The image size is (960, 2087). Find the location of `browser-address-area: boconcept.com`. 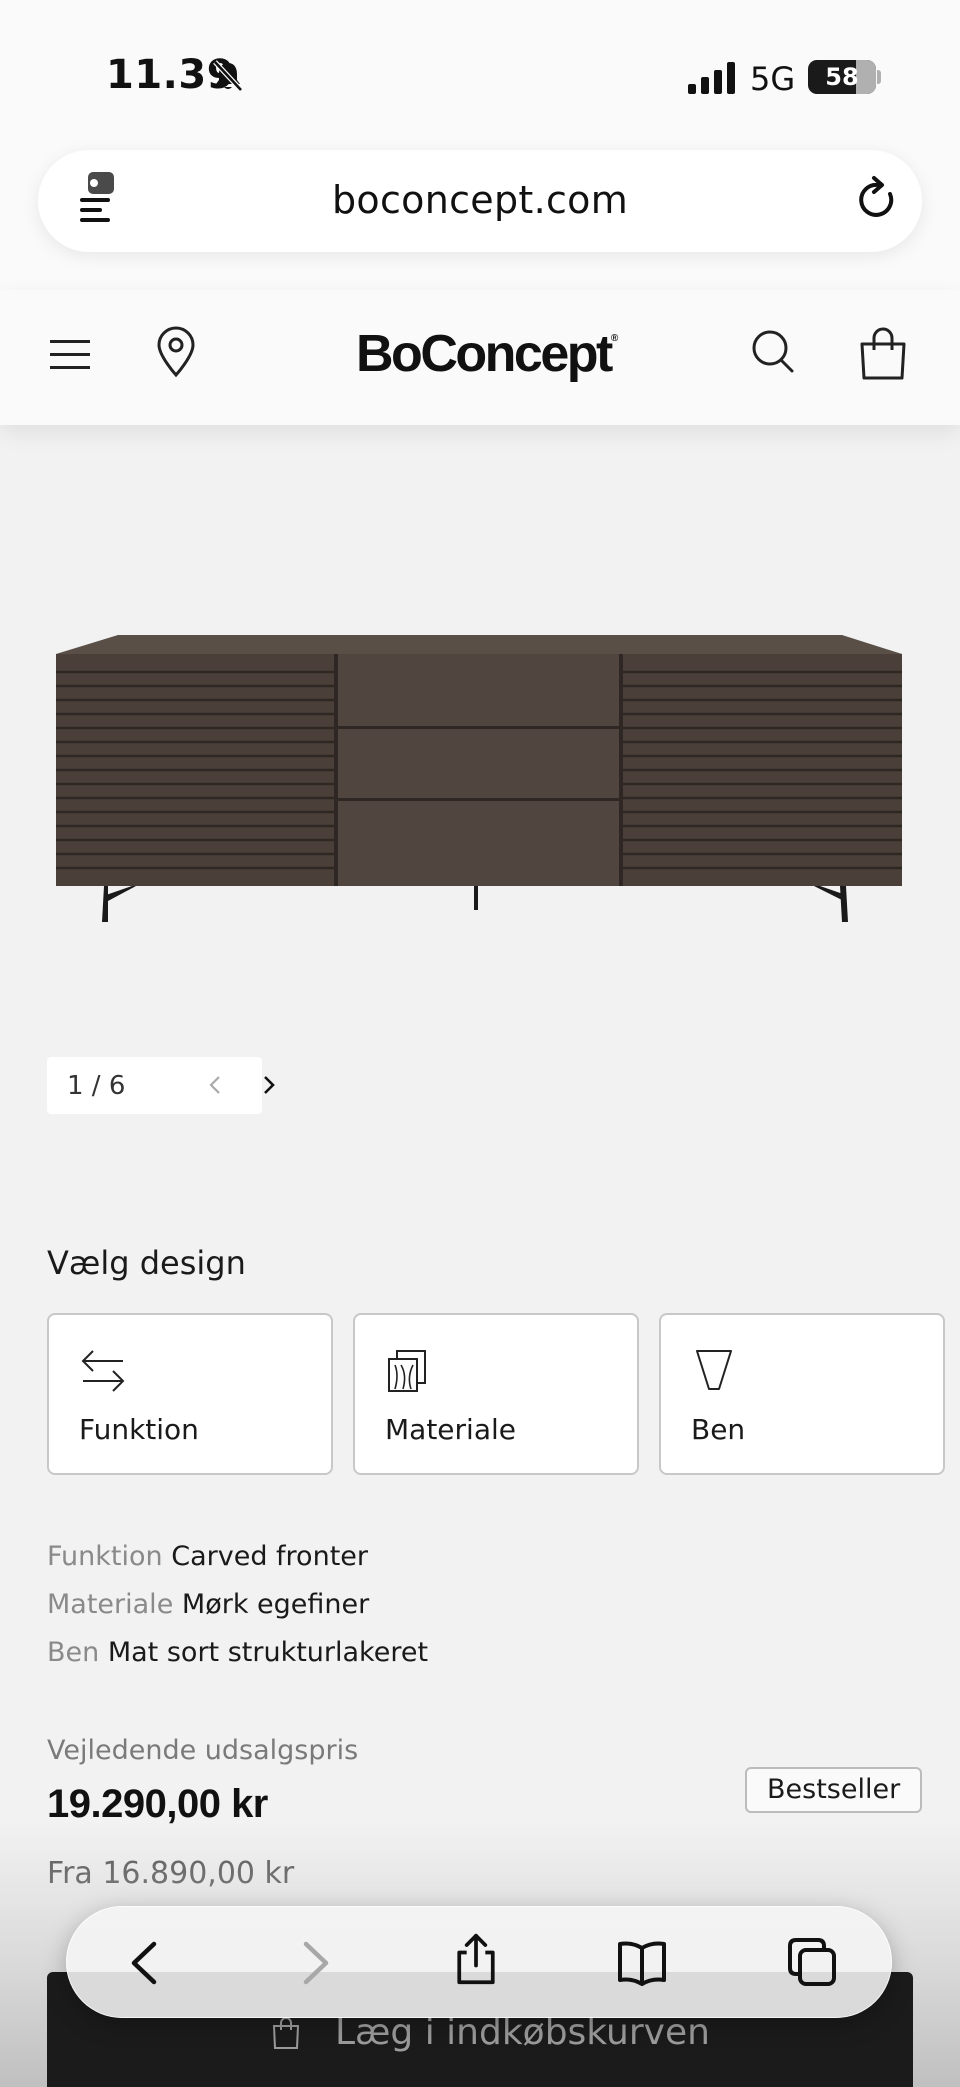

browser-address-area: boconcept.com is located at coordinates (480, 220).